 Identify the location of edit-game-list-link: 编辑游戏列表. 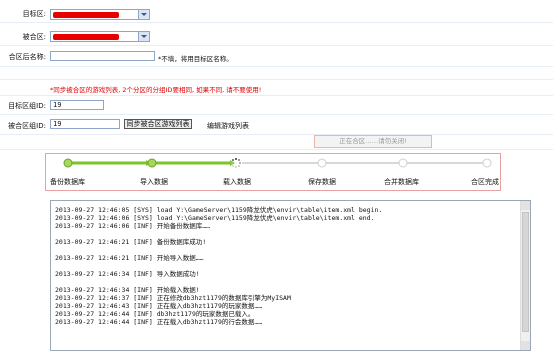
(228, 126).